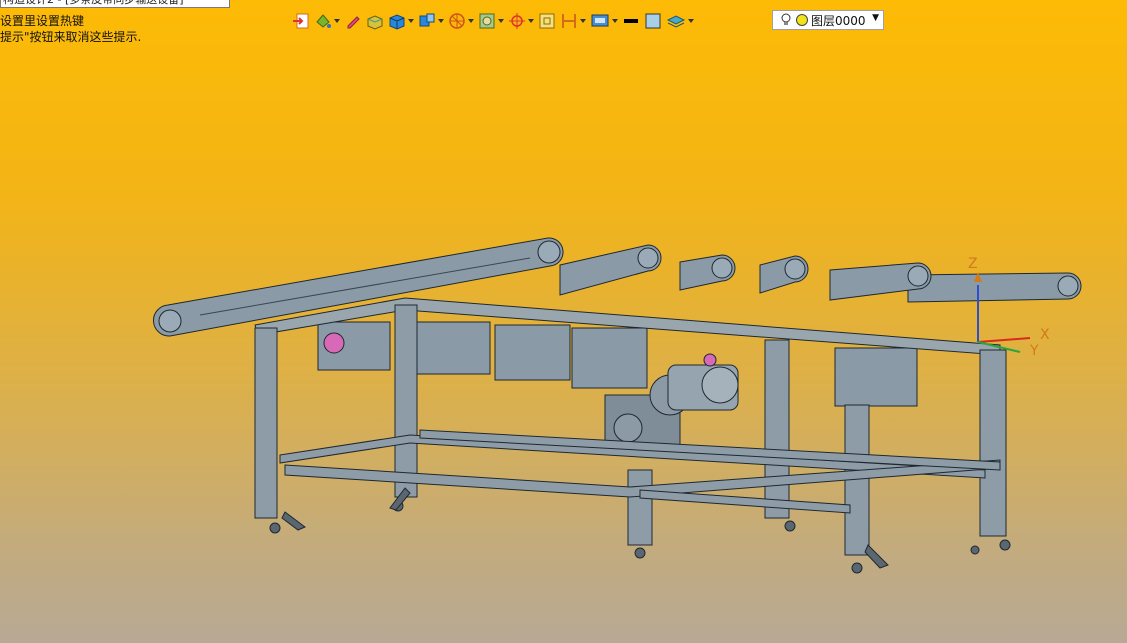 The image size is (1127, 643). What do you see at coordinates (1009, 307) in the screenshot?
I see `axis-triad: Z X Y` at bounding box center [1009, 307].